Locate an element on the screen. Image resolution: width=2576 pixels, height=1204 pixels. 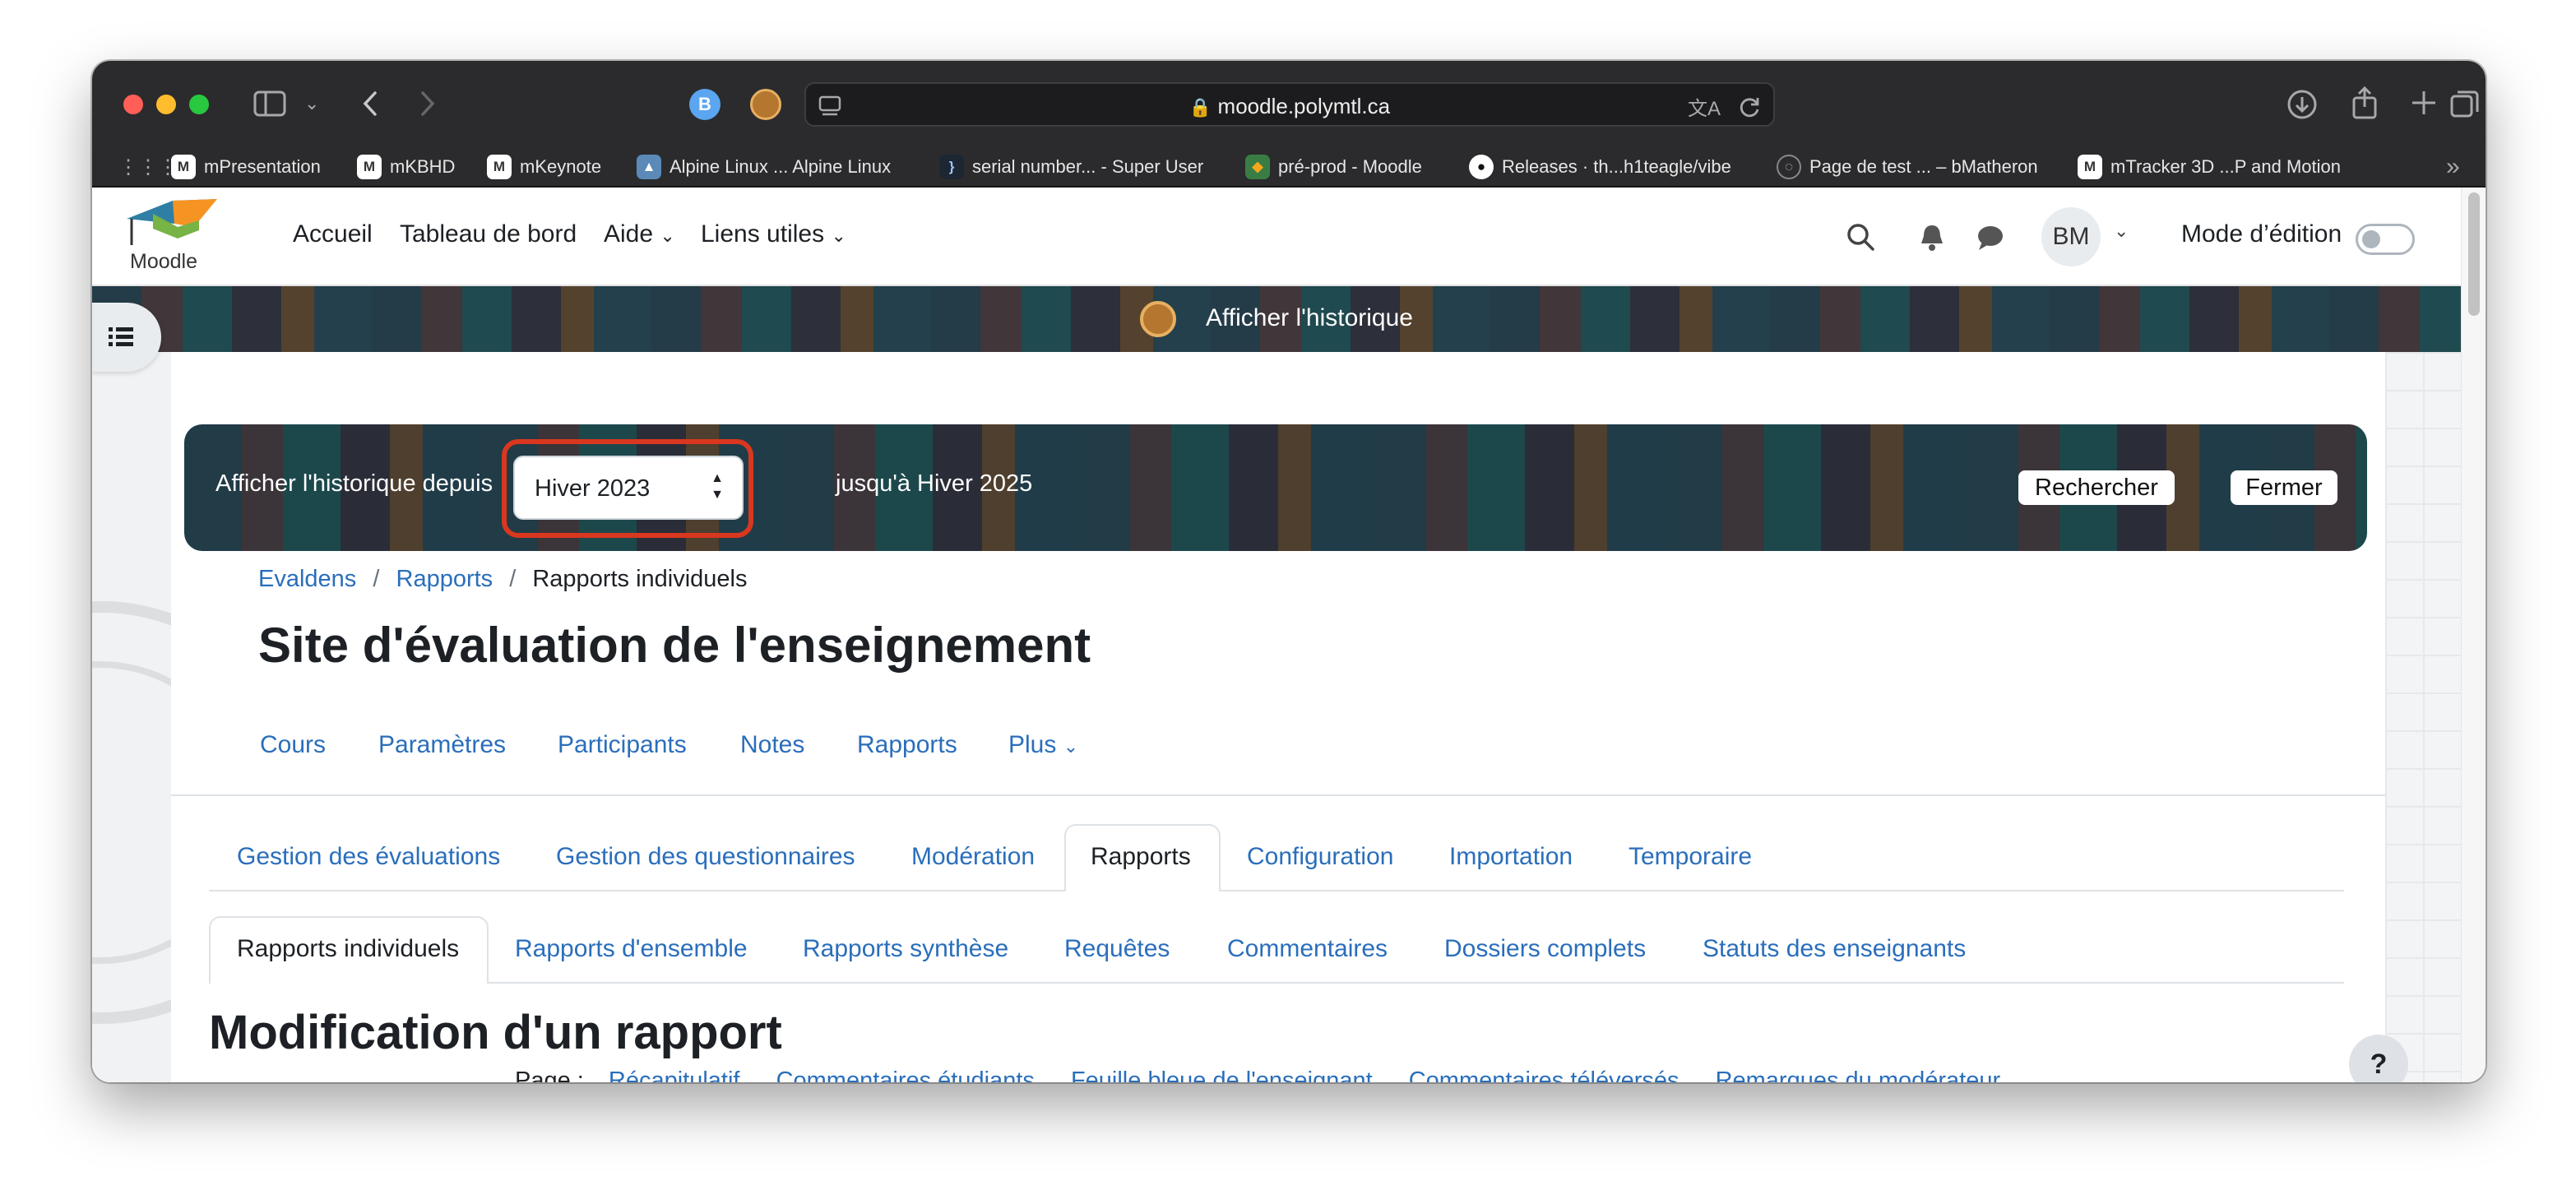
bookmark-item: MmTracker 3D ...P and Motion is located at coordinates (2210, 167).